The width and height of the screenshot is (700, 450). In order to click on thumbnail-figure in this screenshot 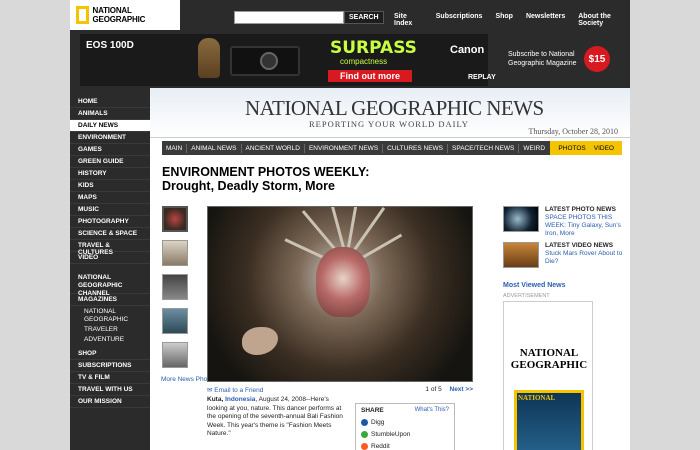, I will do `click(175, 253)`.